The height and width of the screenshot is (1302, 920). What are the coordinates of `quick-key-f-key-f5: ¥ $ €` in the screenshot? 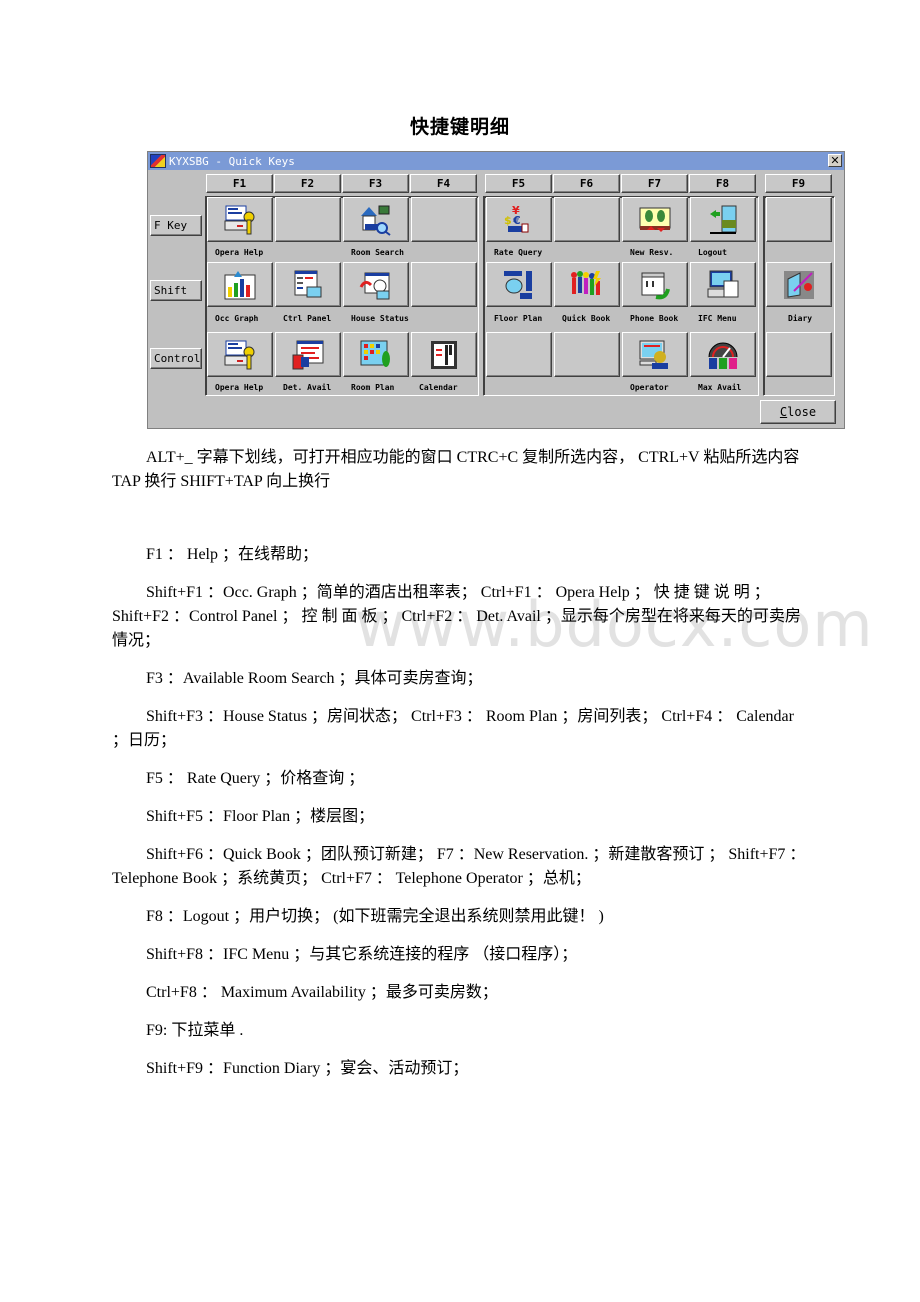 It's located at (519, 219).